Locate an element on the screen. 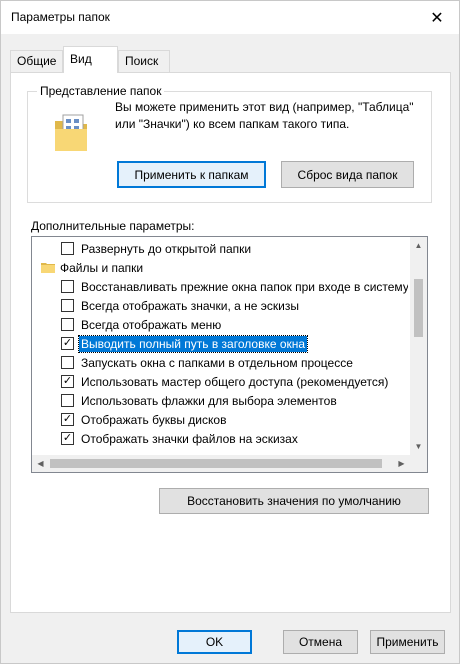 This screenshot has height=664, width=460. scroll-down-icon: ▼ is located at coordinates (418, 446).